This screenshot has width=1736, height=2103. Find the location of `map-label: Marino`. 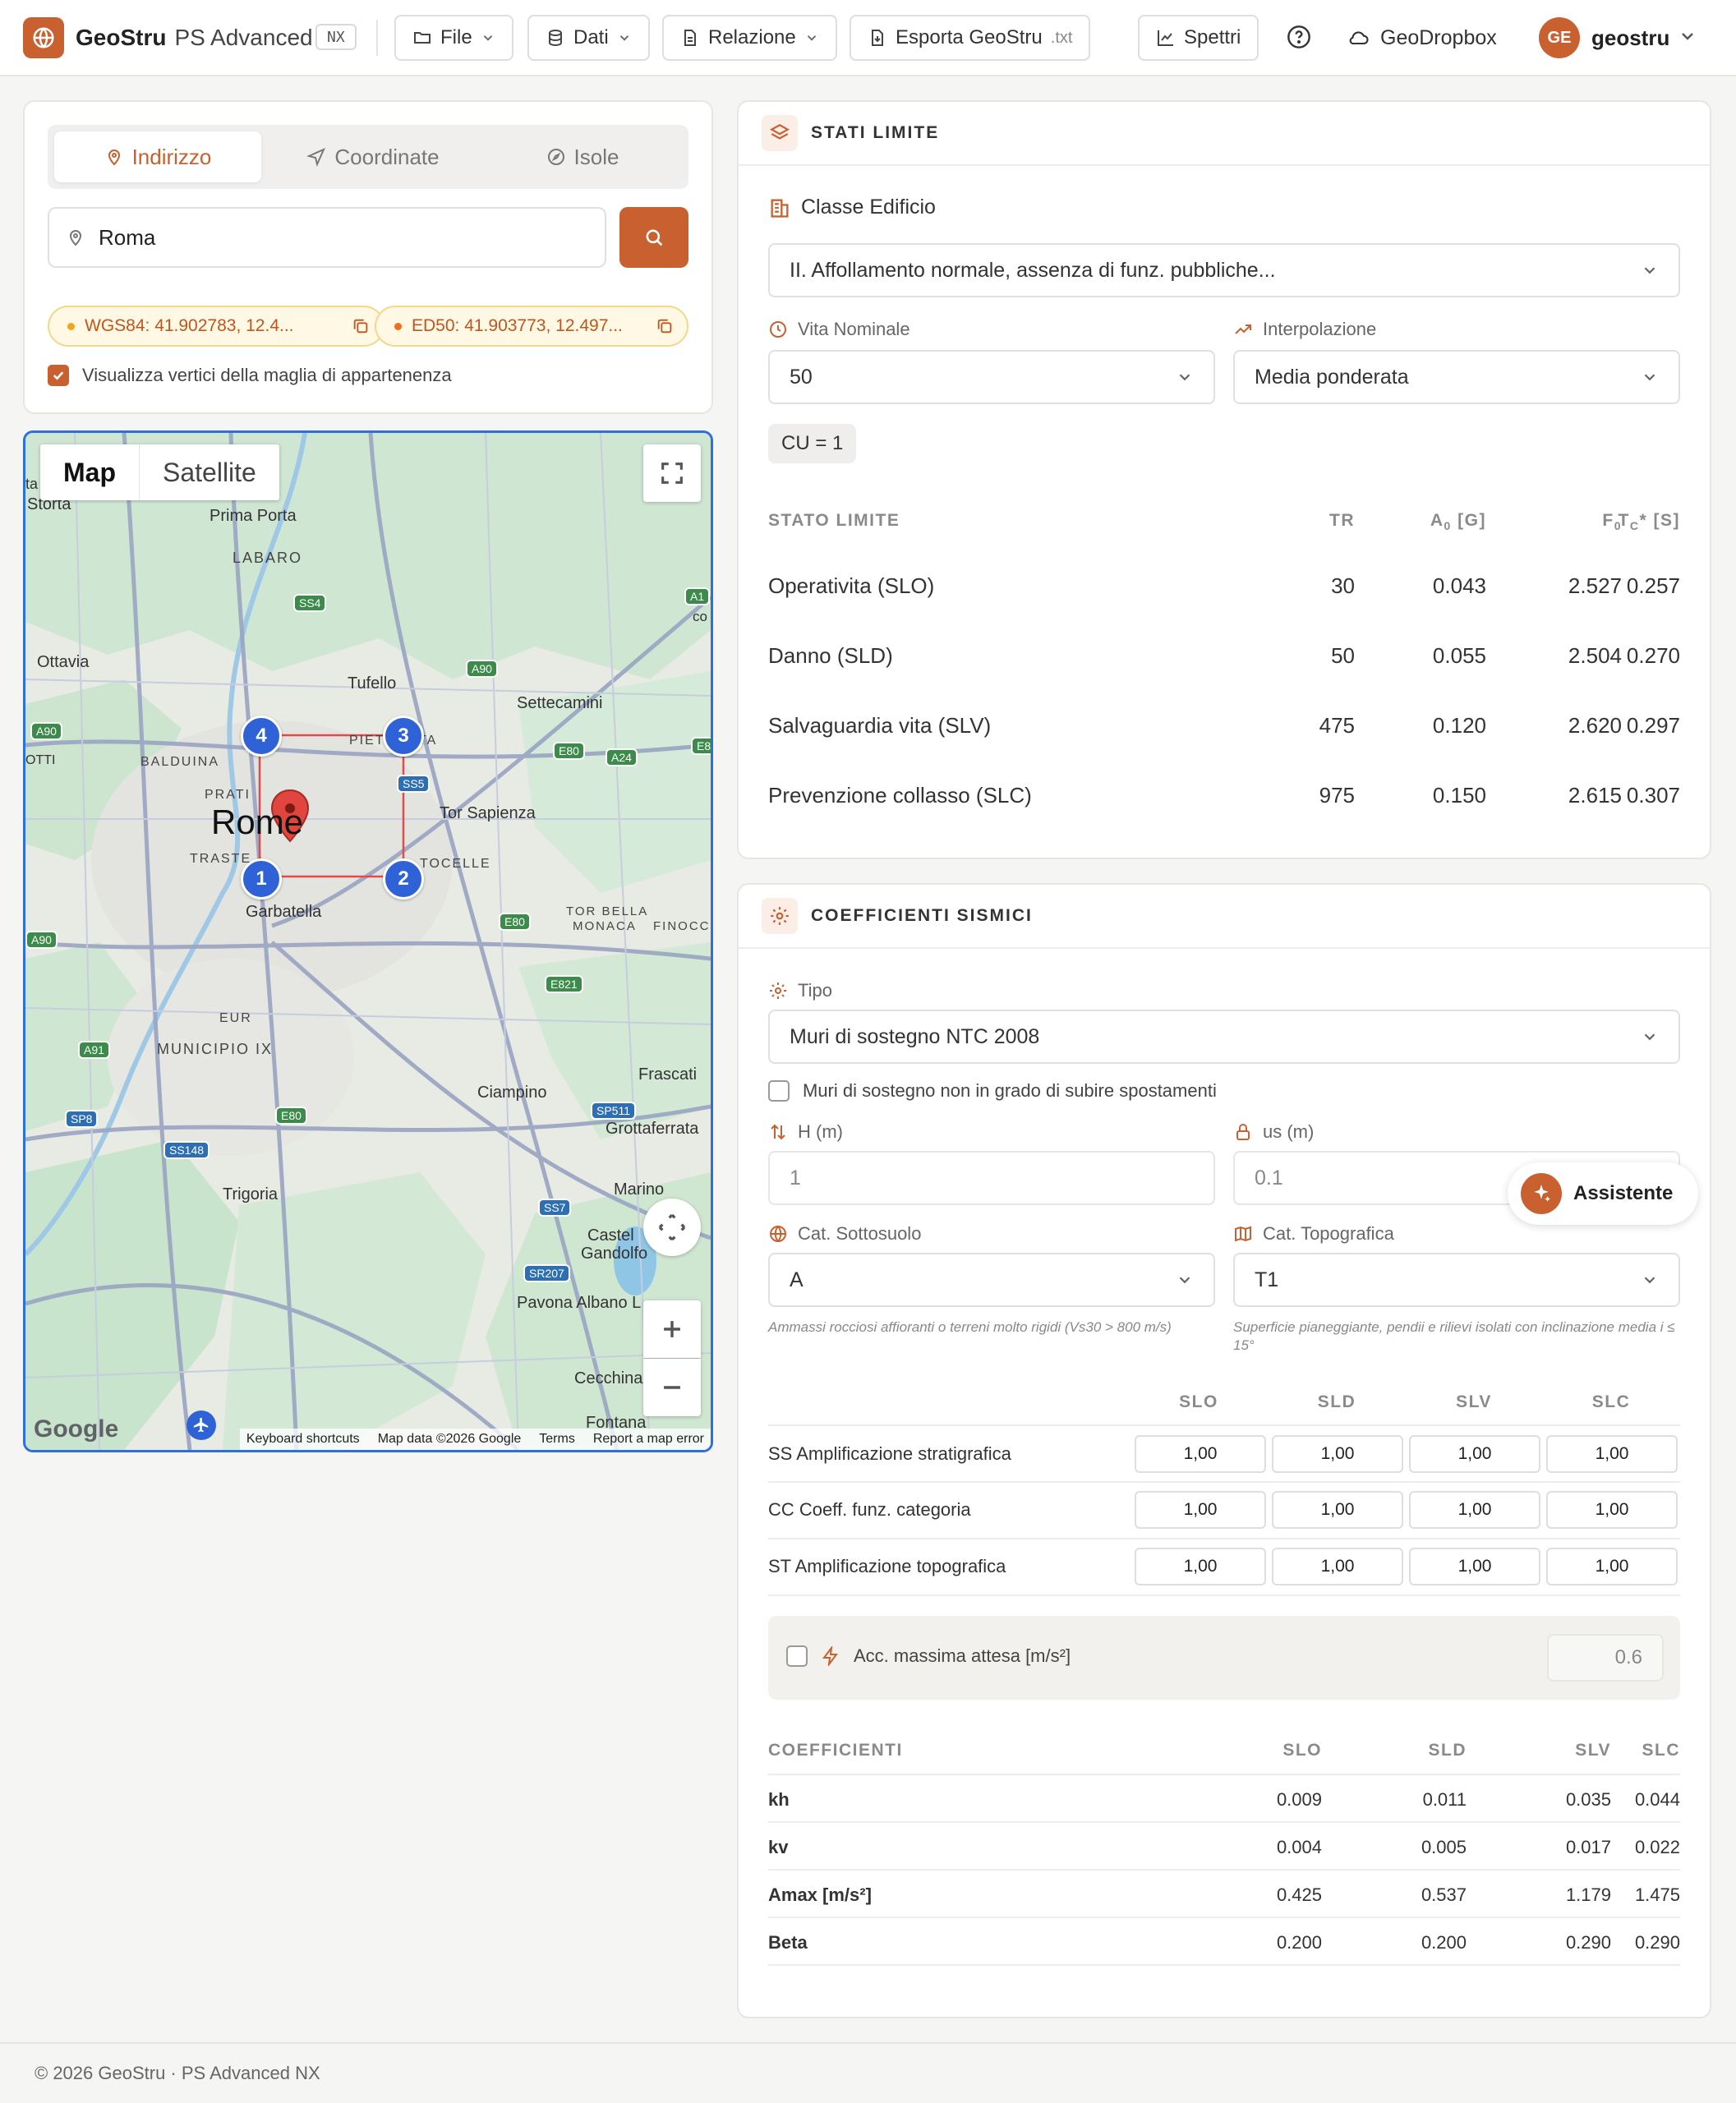

map-label: Marino is located at coordinates (639, 1190).